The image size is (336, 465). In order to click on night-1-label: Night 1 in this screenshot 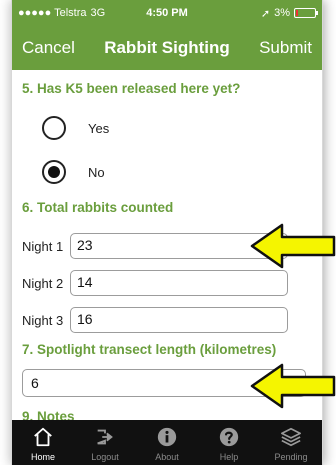, I will do `click(43, 246)`.